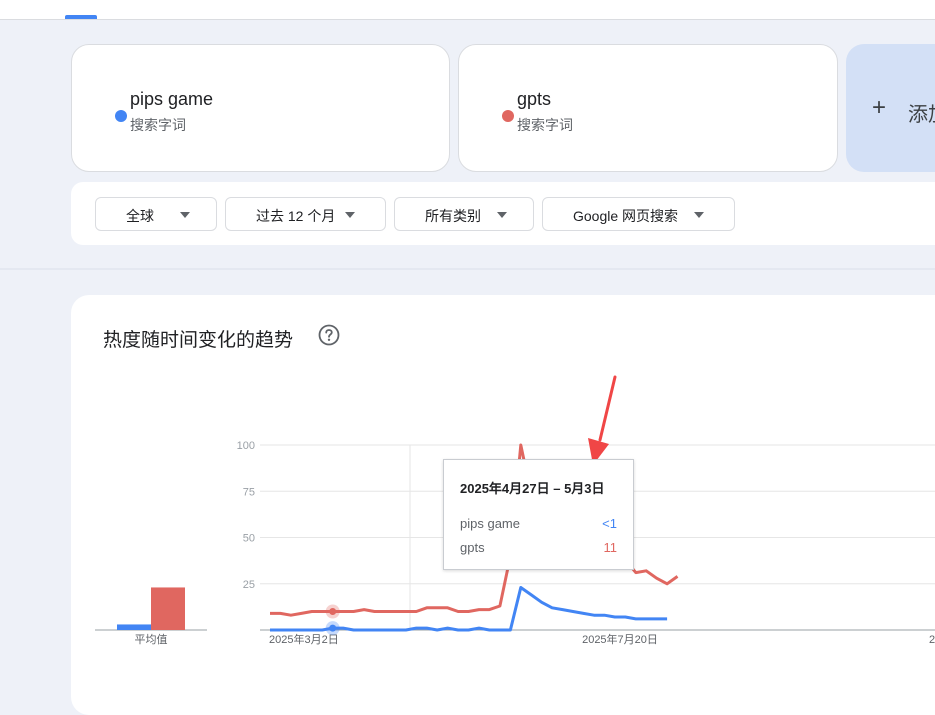 The image size is (935, 715). What do you see at coordinates (607, 408) in the screenshot?
I see `annotation-arrow-shaft` at bounding box center [607, 408].